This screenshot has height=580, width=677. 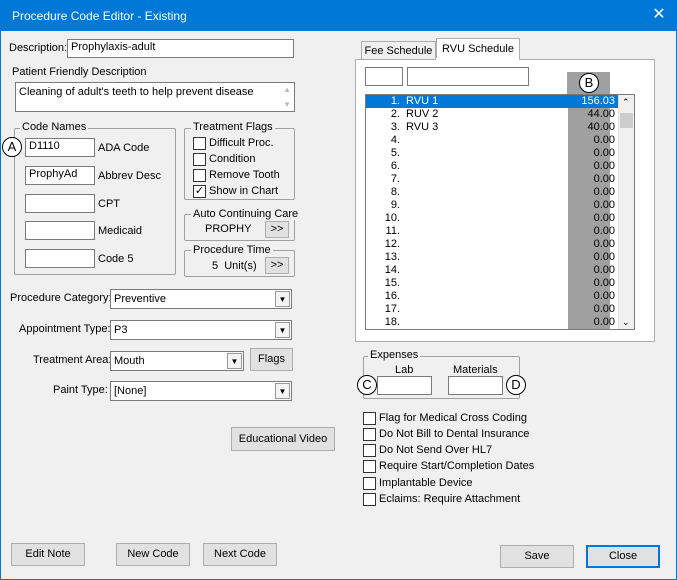 What do you see at coordinates (369, 483) in the screenshot?
I see `implantable-device-checkbox` at bounding box center [369, 483].